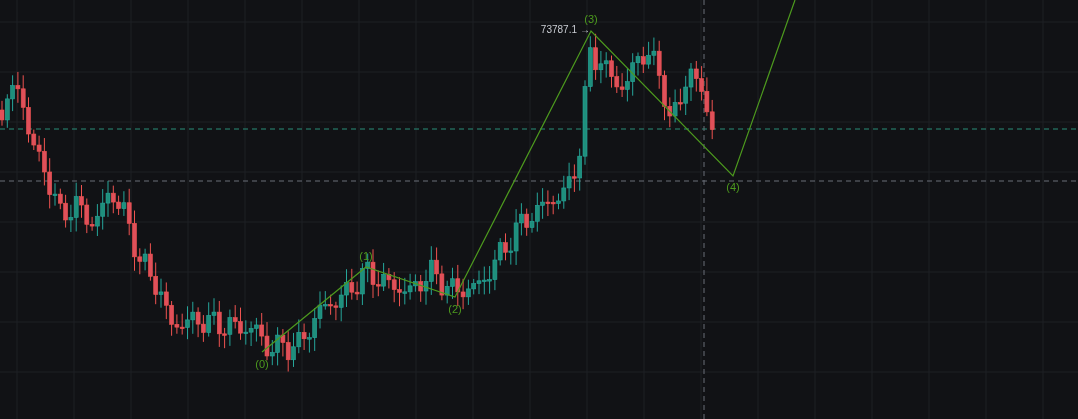 This screenshot has height=419, width=1078. What do you see at coordinates (558, 29) in the screenshot?
I see `price-label: 73787.1` at bounding box center [558, 29].